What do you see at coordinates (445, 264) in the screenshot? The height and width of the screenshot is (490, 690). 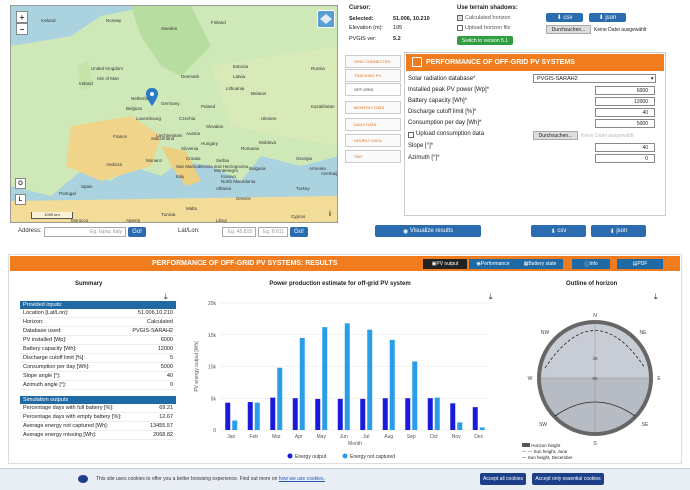 I see `results-tab-pv-output: ▣ PV output` at bounding box center [445, 264].